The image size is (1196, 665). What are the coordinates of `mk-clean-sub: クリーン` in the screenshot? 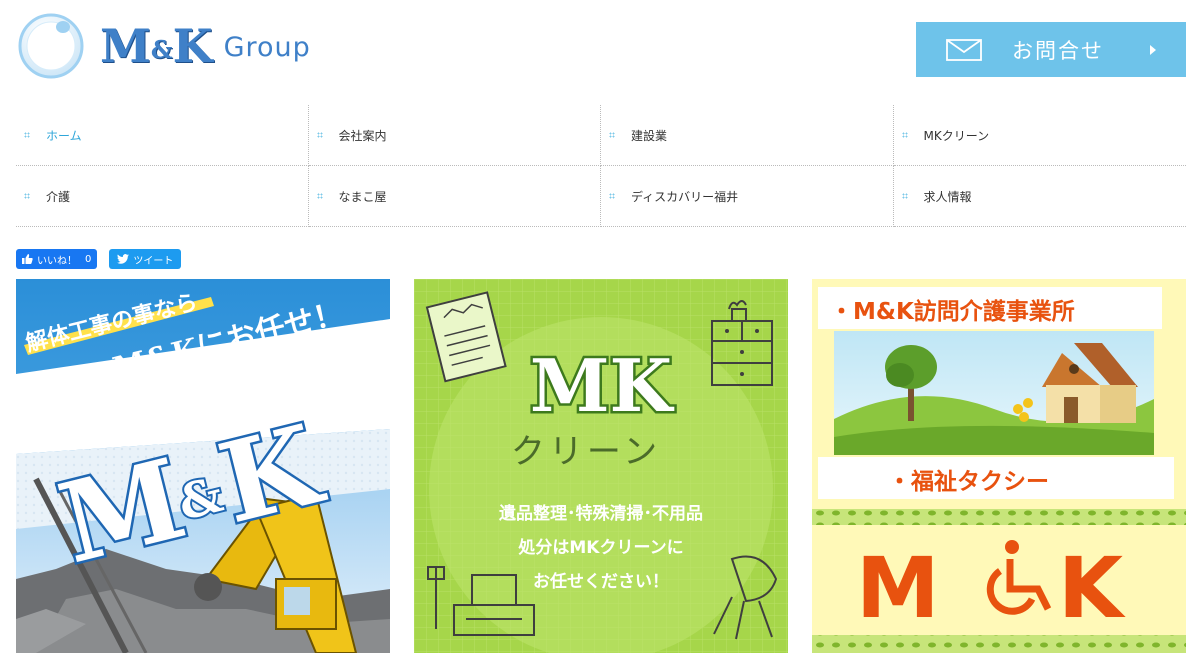 It's located at (586, 452).